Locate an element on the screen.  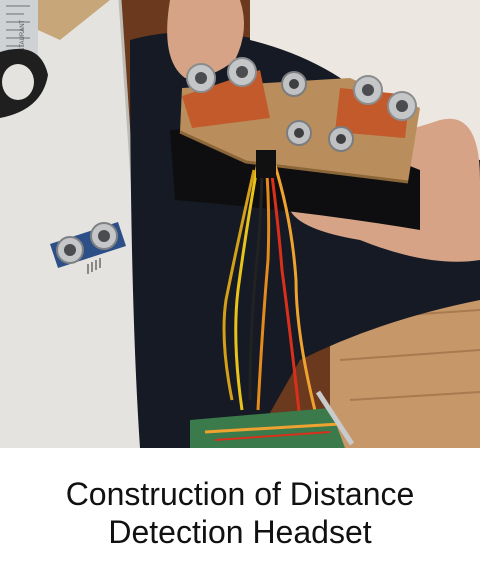
caption-line-2: Detection Headset is located at coordinates (240, 531).